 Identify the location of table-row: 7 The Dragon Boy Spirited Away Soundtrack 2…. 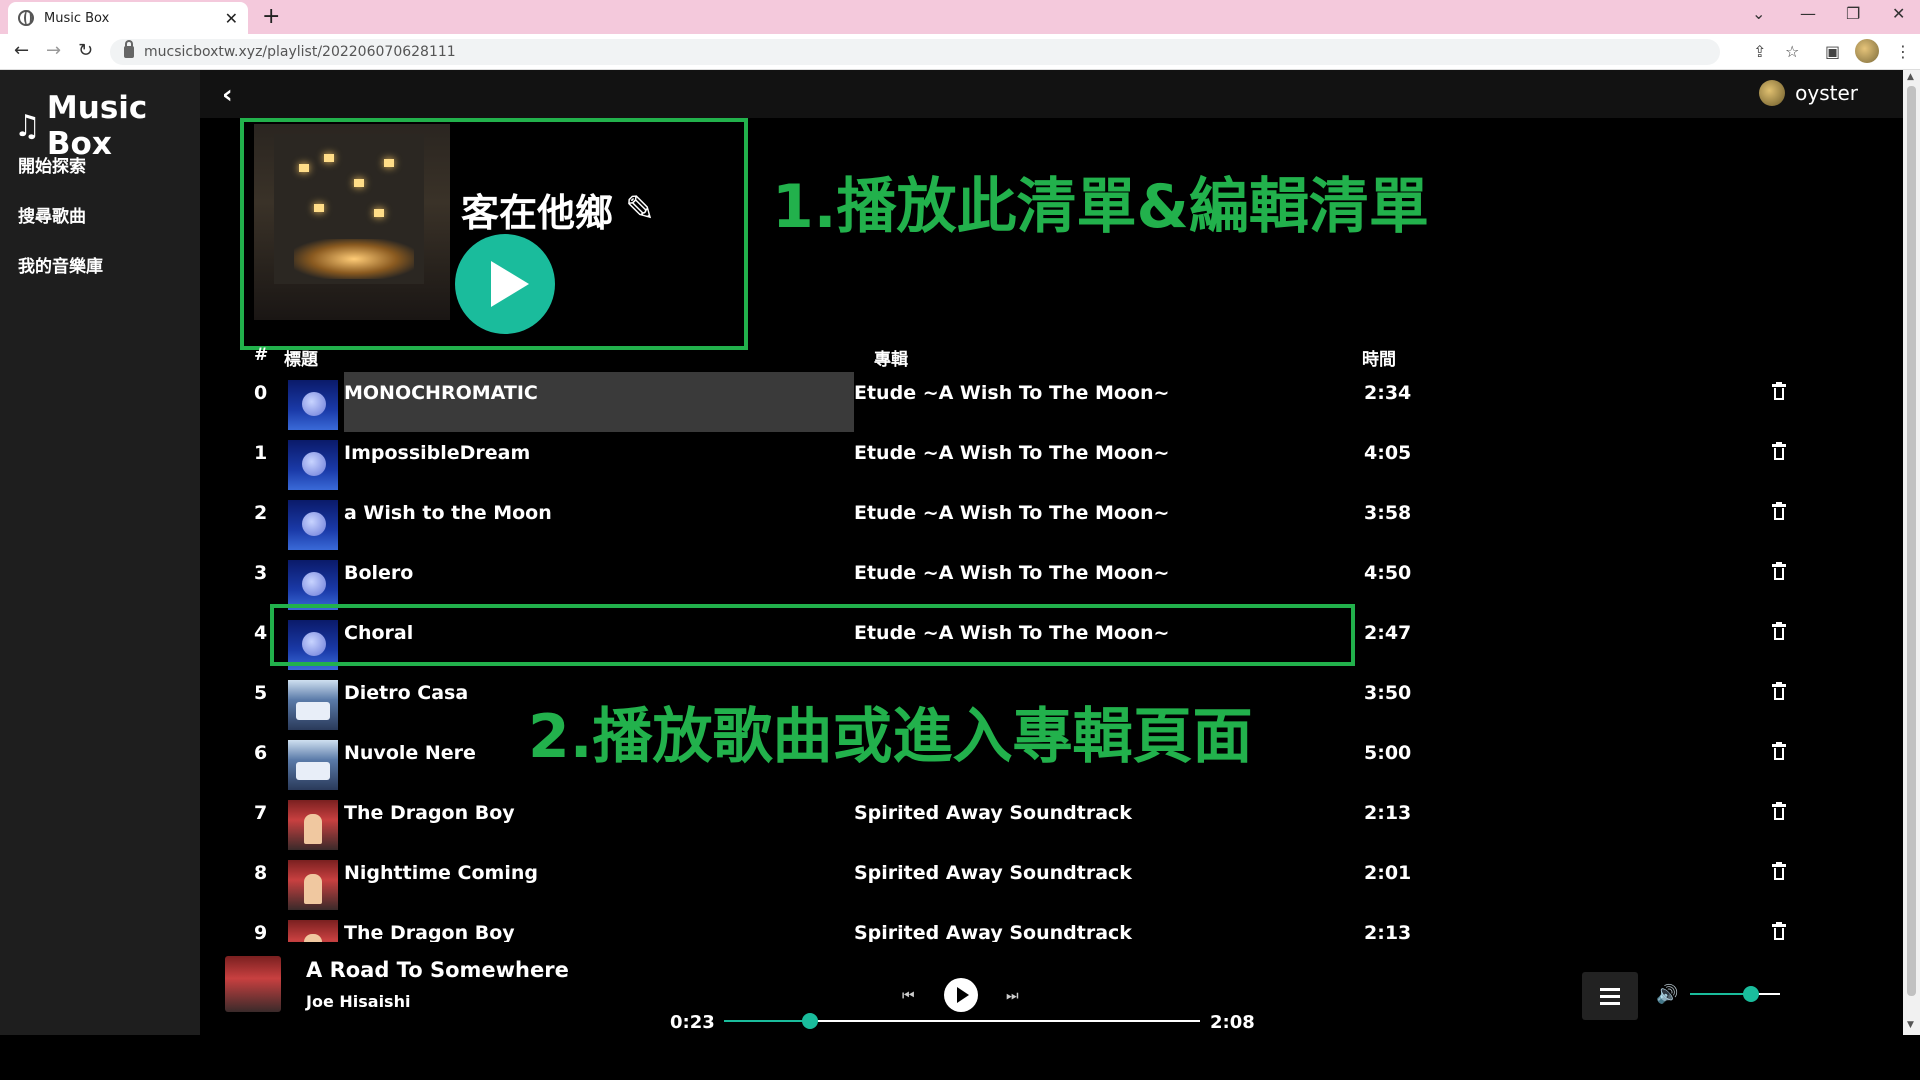
(1020, 822).